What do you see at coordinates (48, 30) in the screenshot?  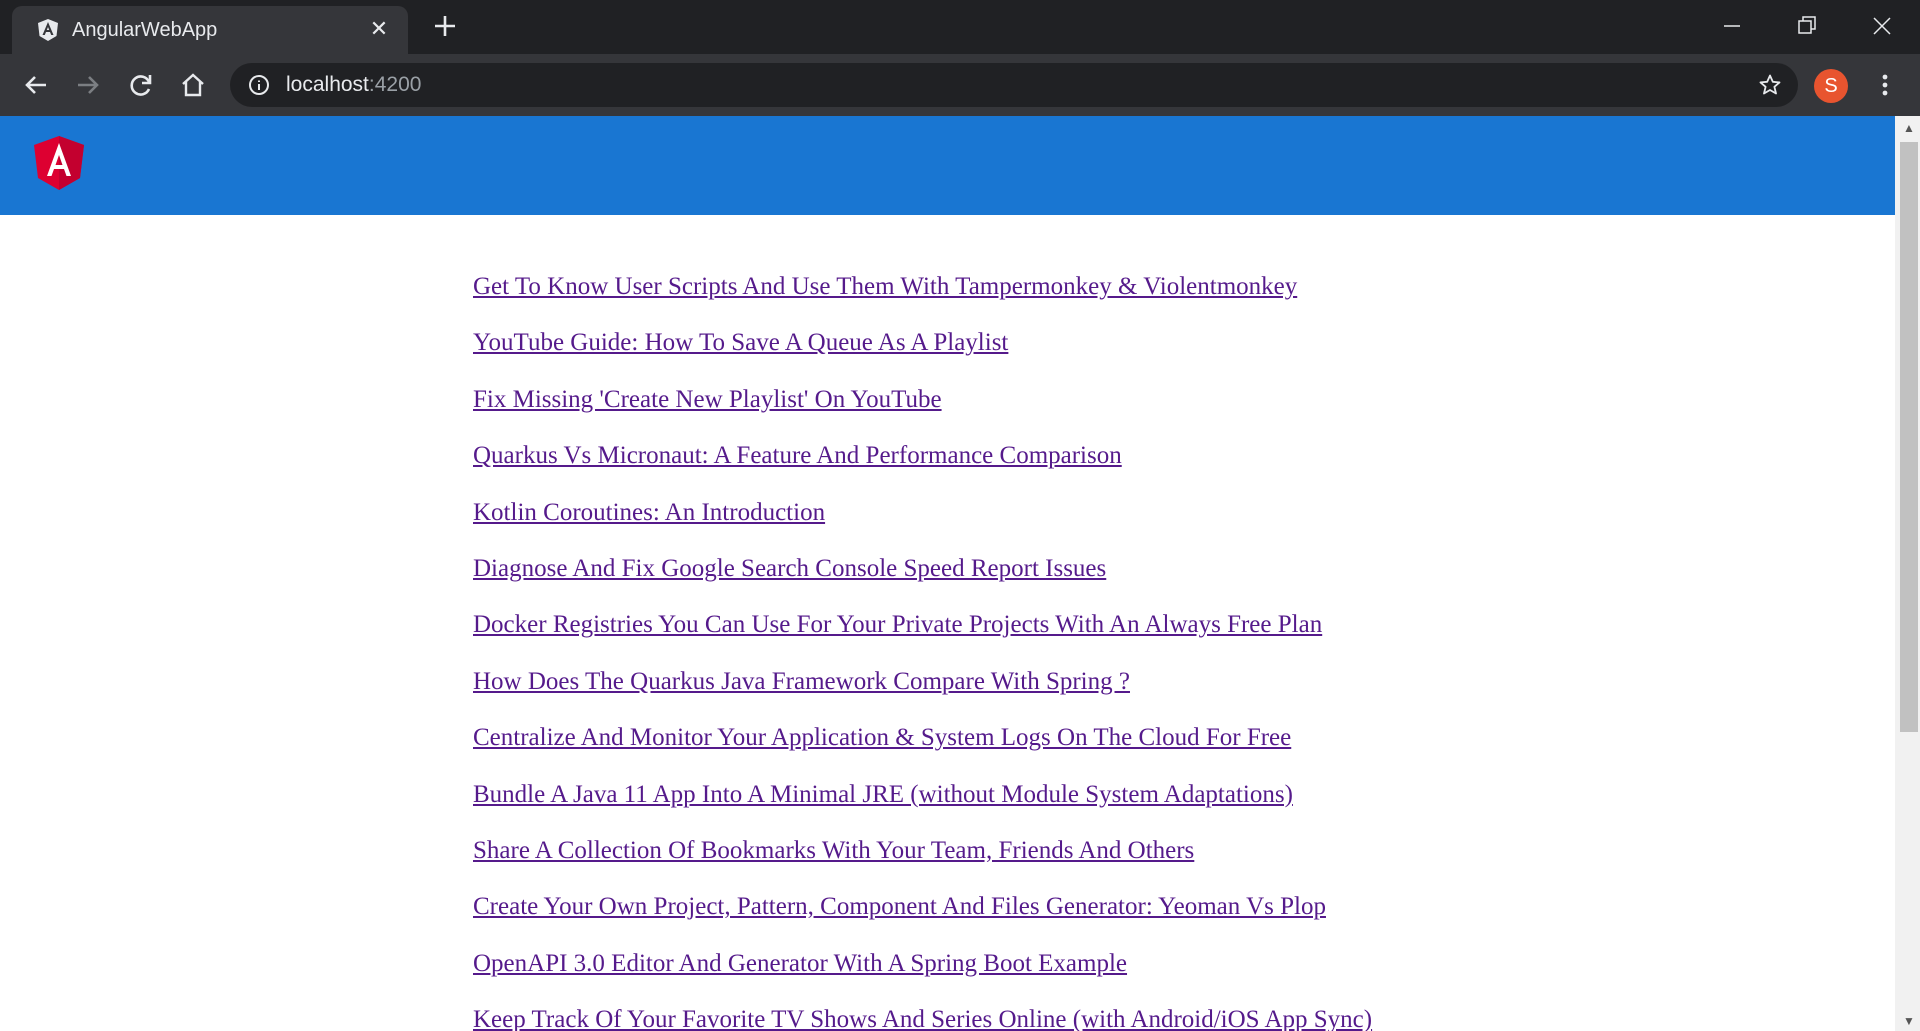 I see `angular-favicon-icon` at bounding box center [48, 30].